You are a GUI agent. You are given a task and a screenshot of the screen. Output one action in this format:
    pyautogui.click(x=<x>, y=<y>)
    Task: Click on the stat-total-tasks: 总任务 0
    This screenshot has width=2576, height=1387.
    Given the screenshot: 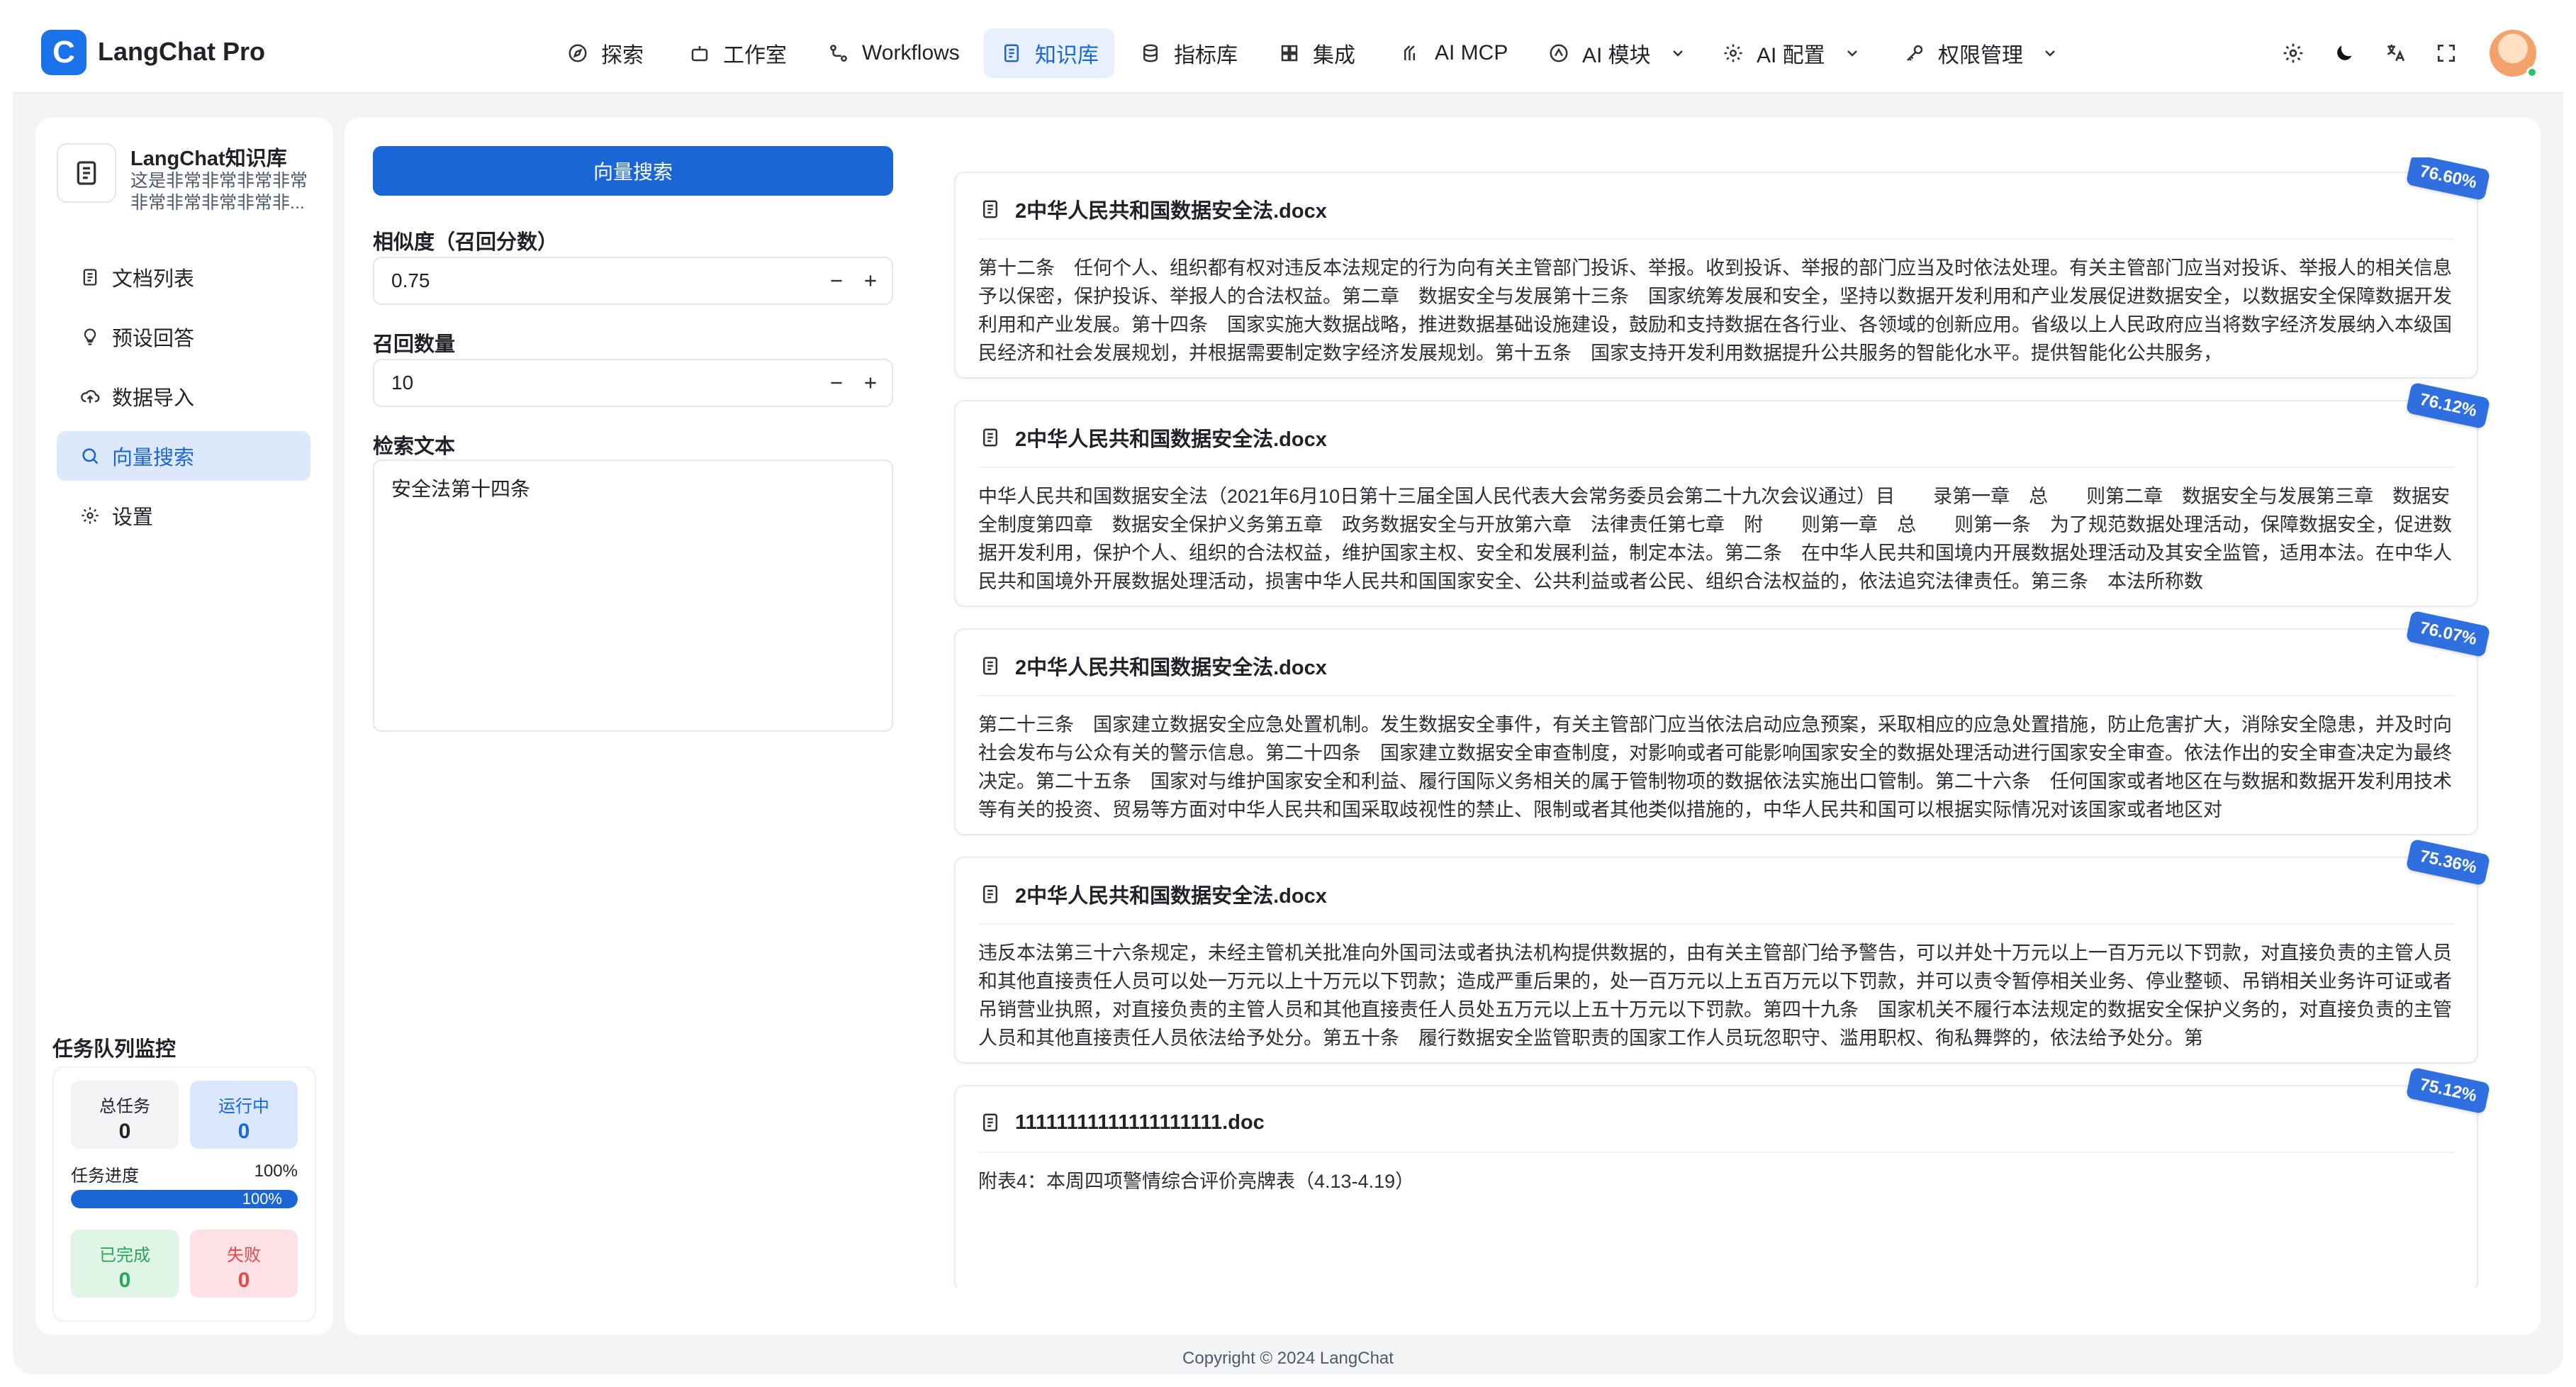 What is the action you would take?
    pyautogui.click(x=125, y=1115)
    